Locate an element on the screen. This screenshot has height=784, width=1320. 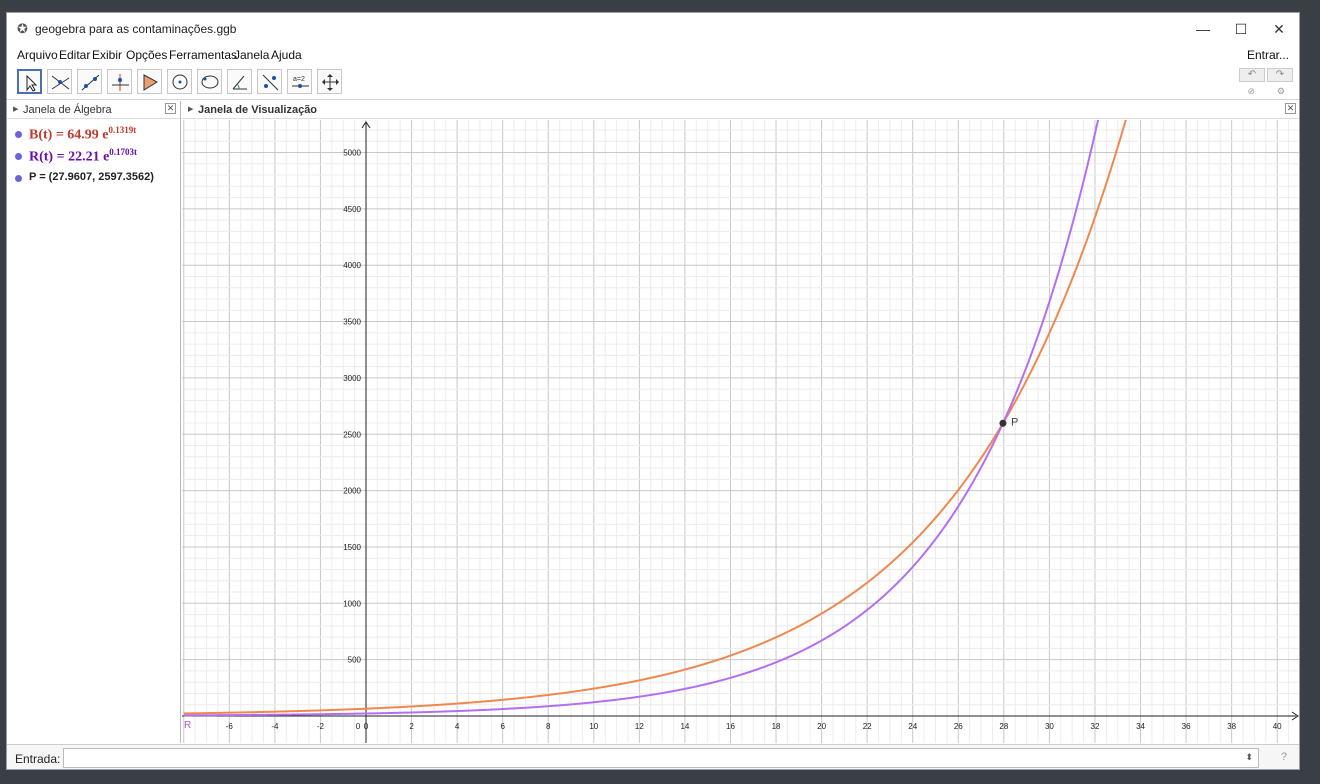
line-icon is located at coordinates (90, 82).